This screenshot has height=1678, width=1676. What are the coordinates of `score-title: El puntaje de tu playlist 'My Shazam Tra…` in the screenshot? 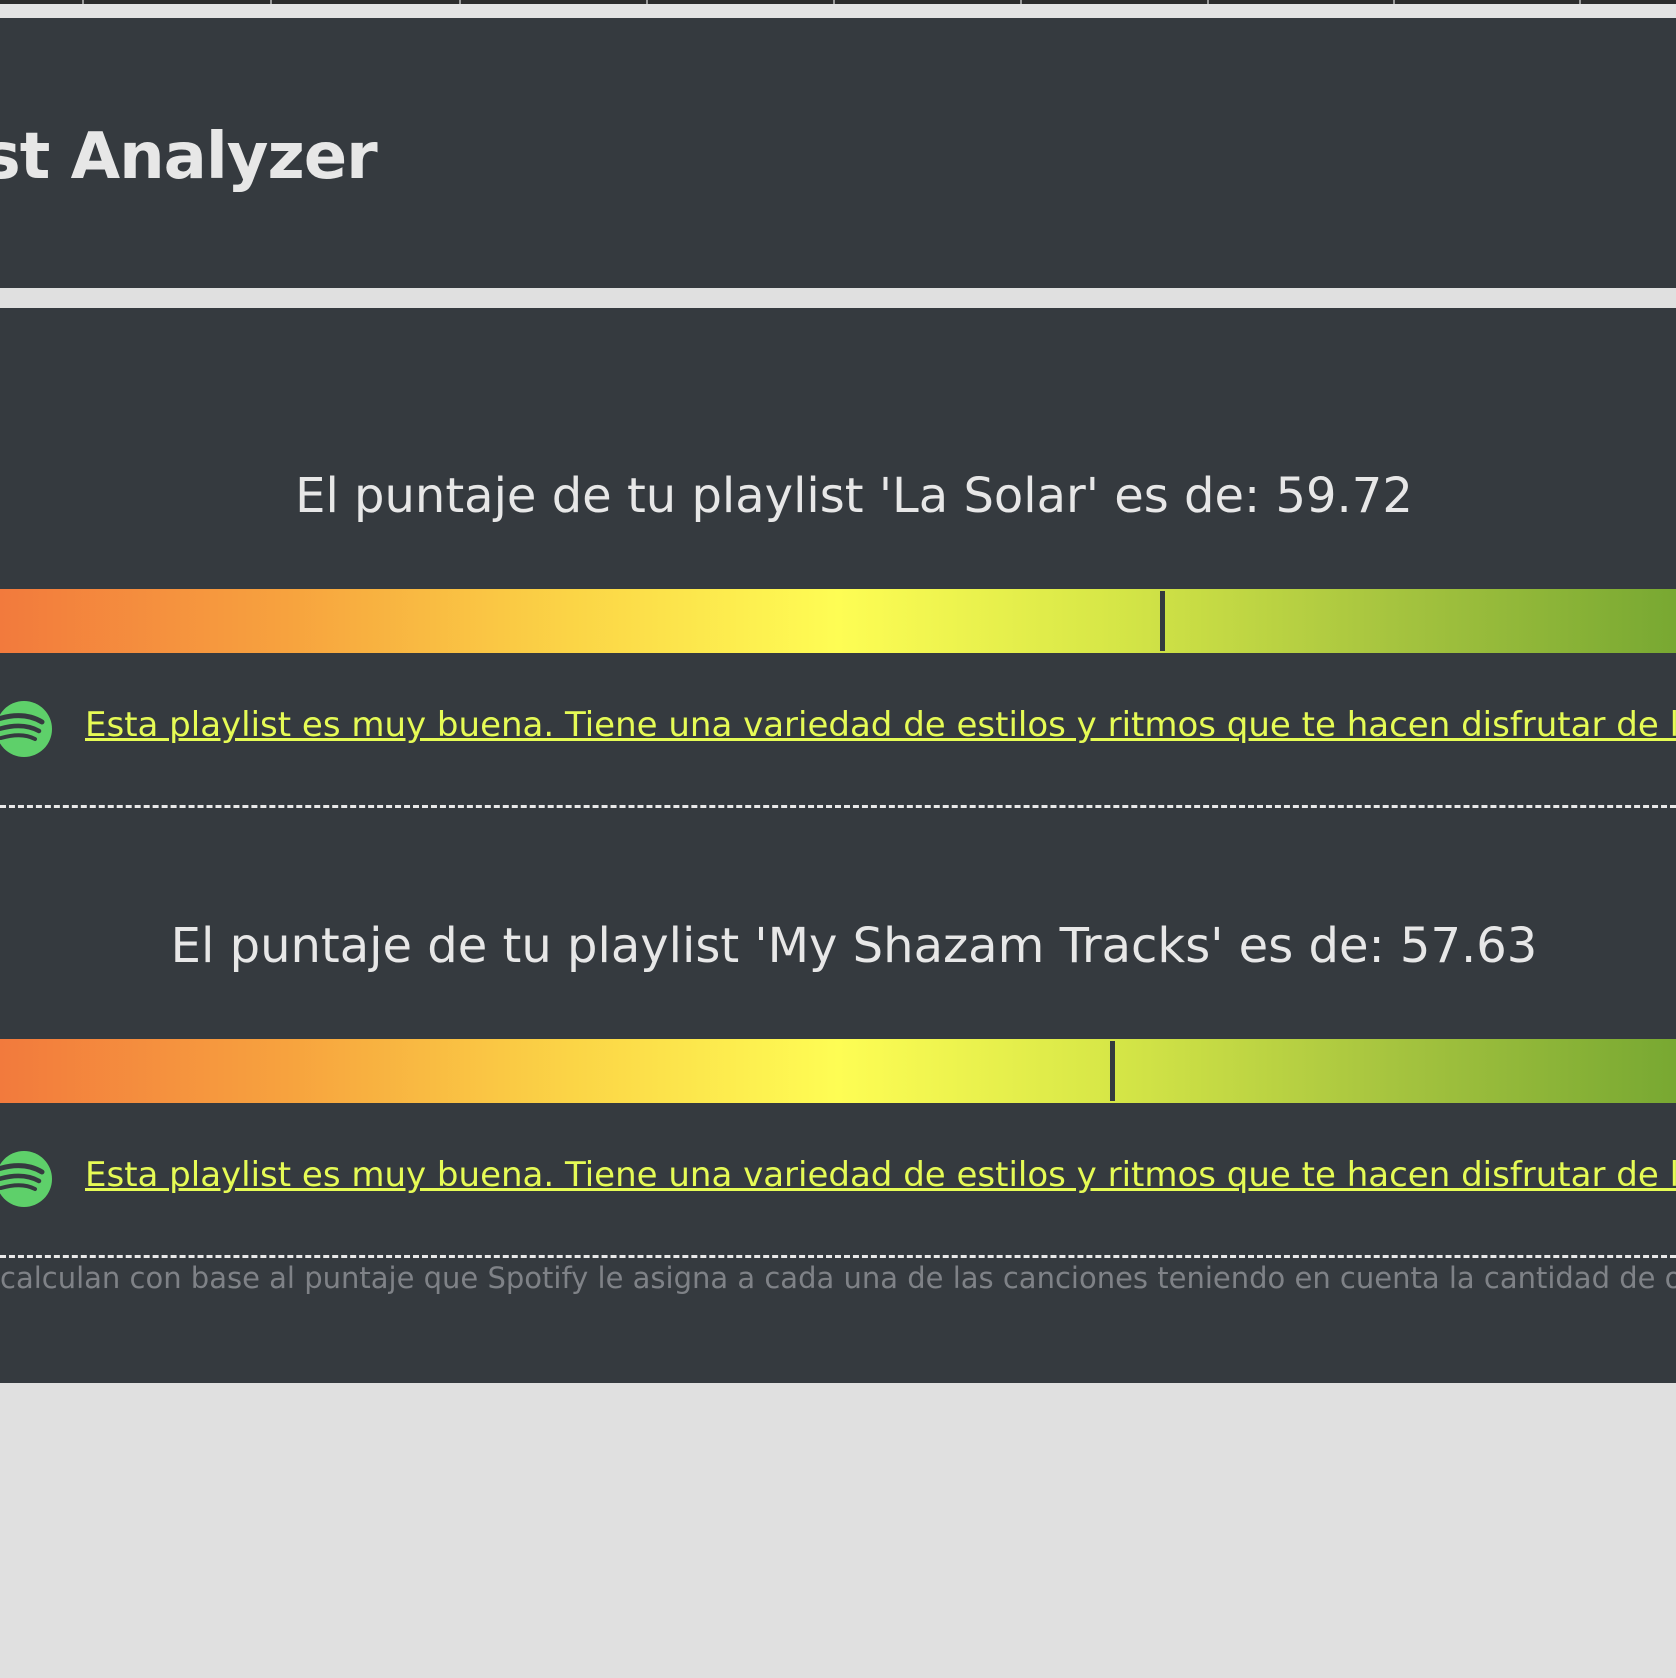 It's located at (854, 946).